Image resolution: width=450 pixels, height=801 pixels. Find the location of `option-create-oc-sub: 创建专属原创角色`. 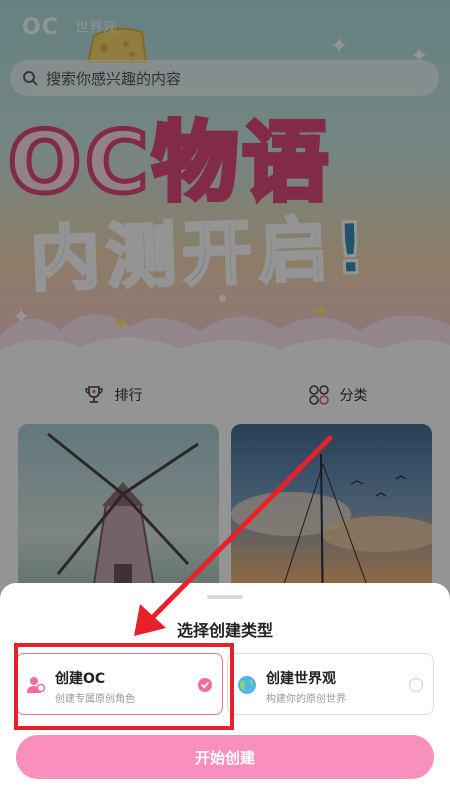

option-create-oc-sub: 创建专属原创角色 is located at coordinates (95, 699).